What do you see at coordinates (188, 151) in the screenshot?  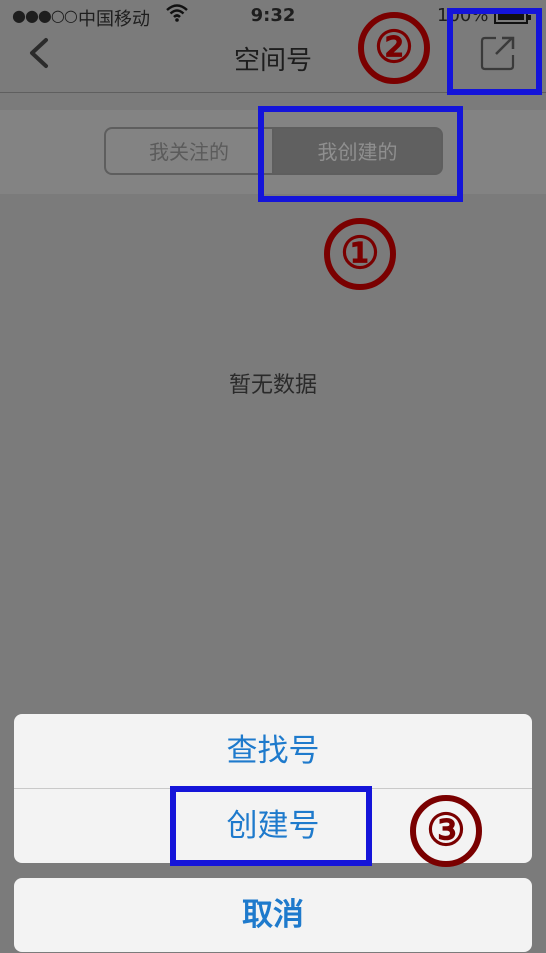 I see `tab-following: 我关注的` at bounding box center [188, 151].